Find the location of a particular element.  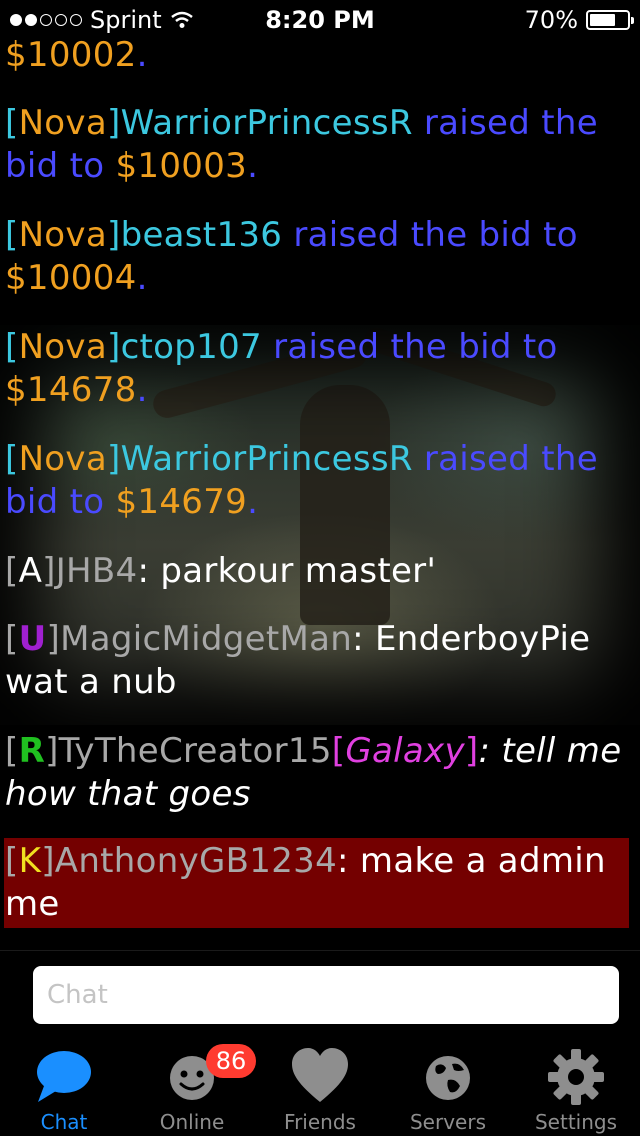

rank-tag: R is located at coordinates (32, 751).